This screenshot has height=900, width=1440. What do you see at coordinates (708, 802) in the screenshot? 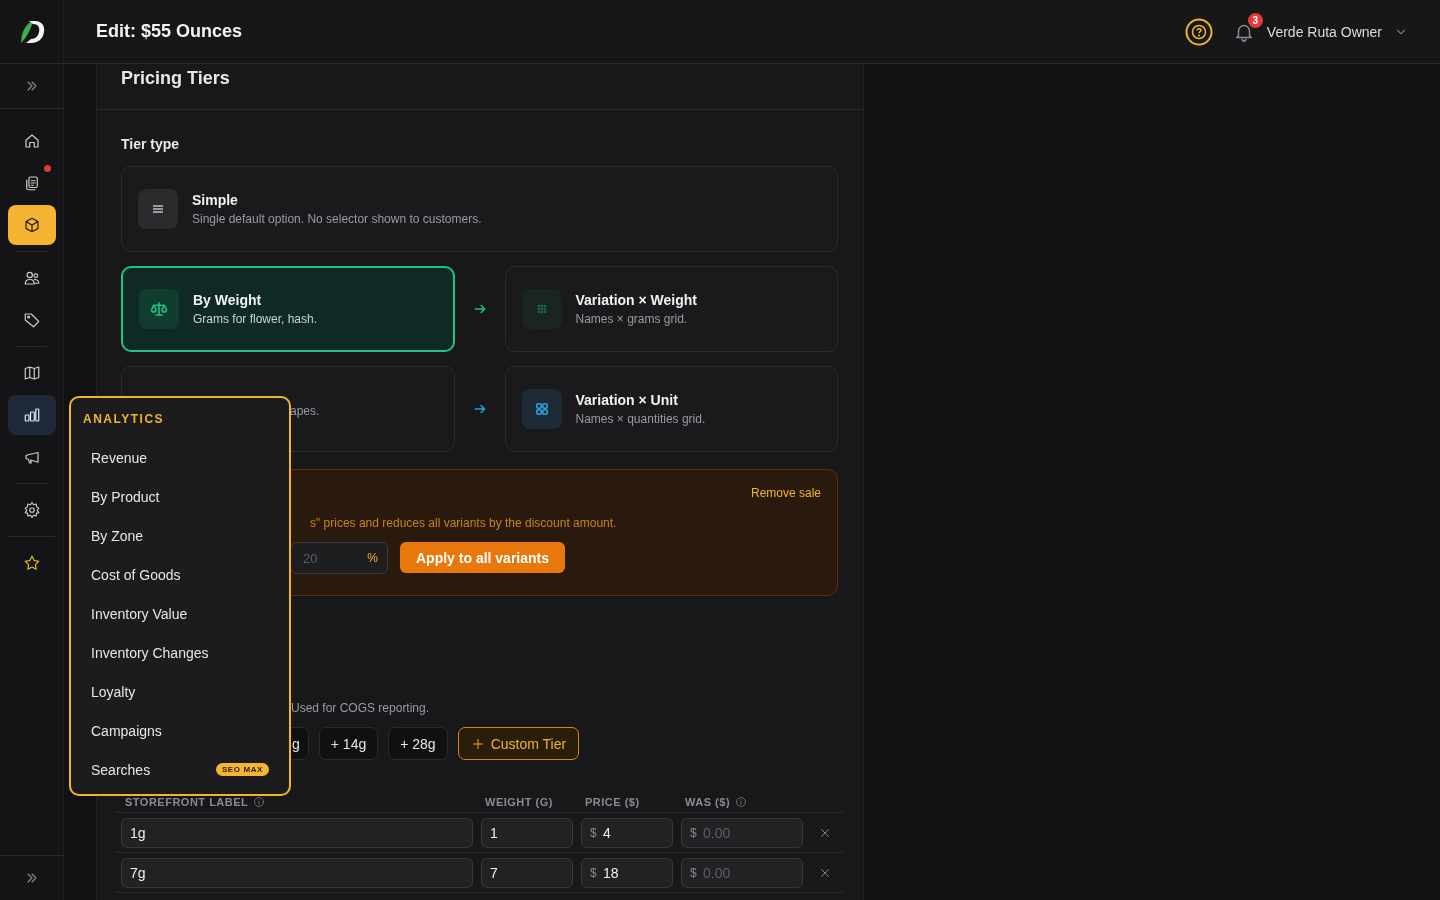
I see `column-header: WAS ($)` at bounding box center [708, 802].